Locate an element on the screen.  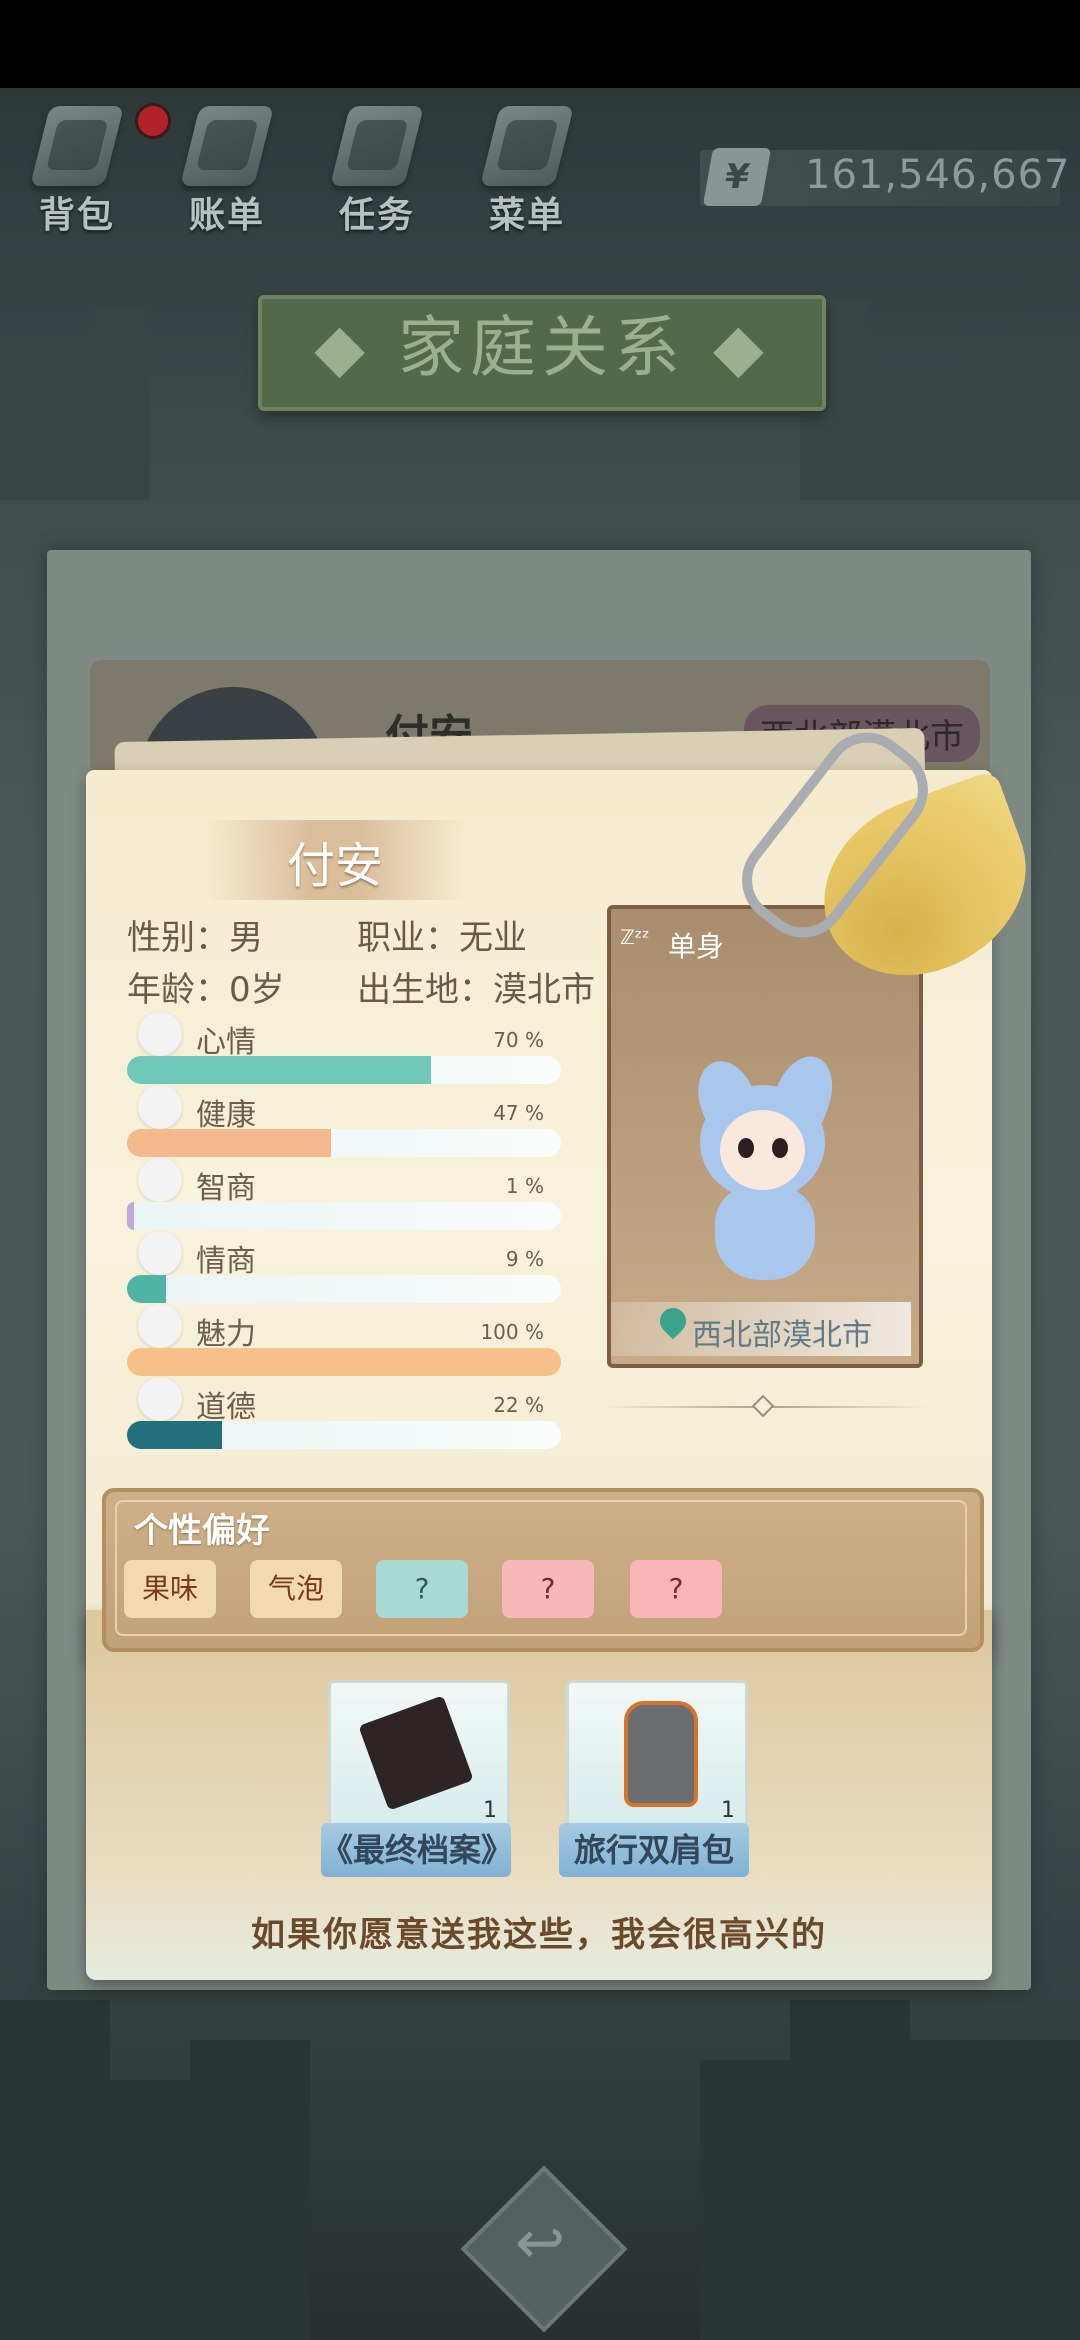
menu-item-label: 账单 is located at coordinates (226, 215).